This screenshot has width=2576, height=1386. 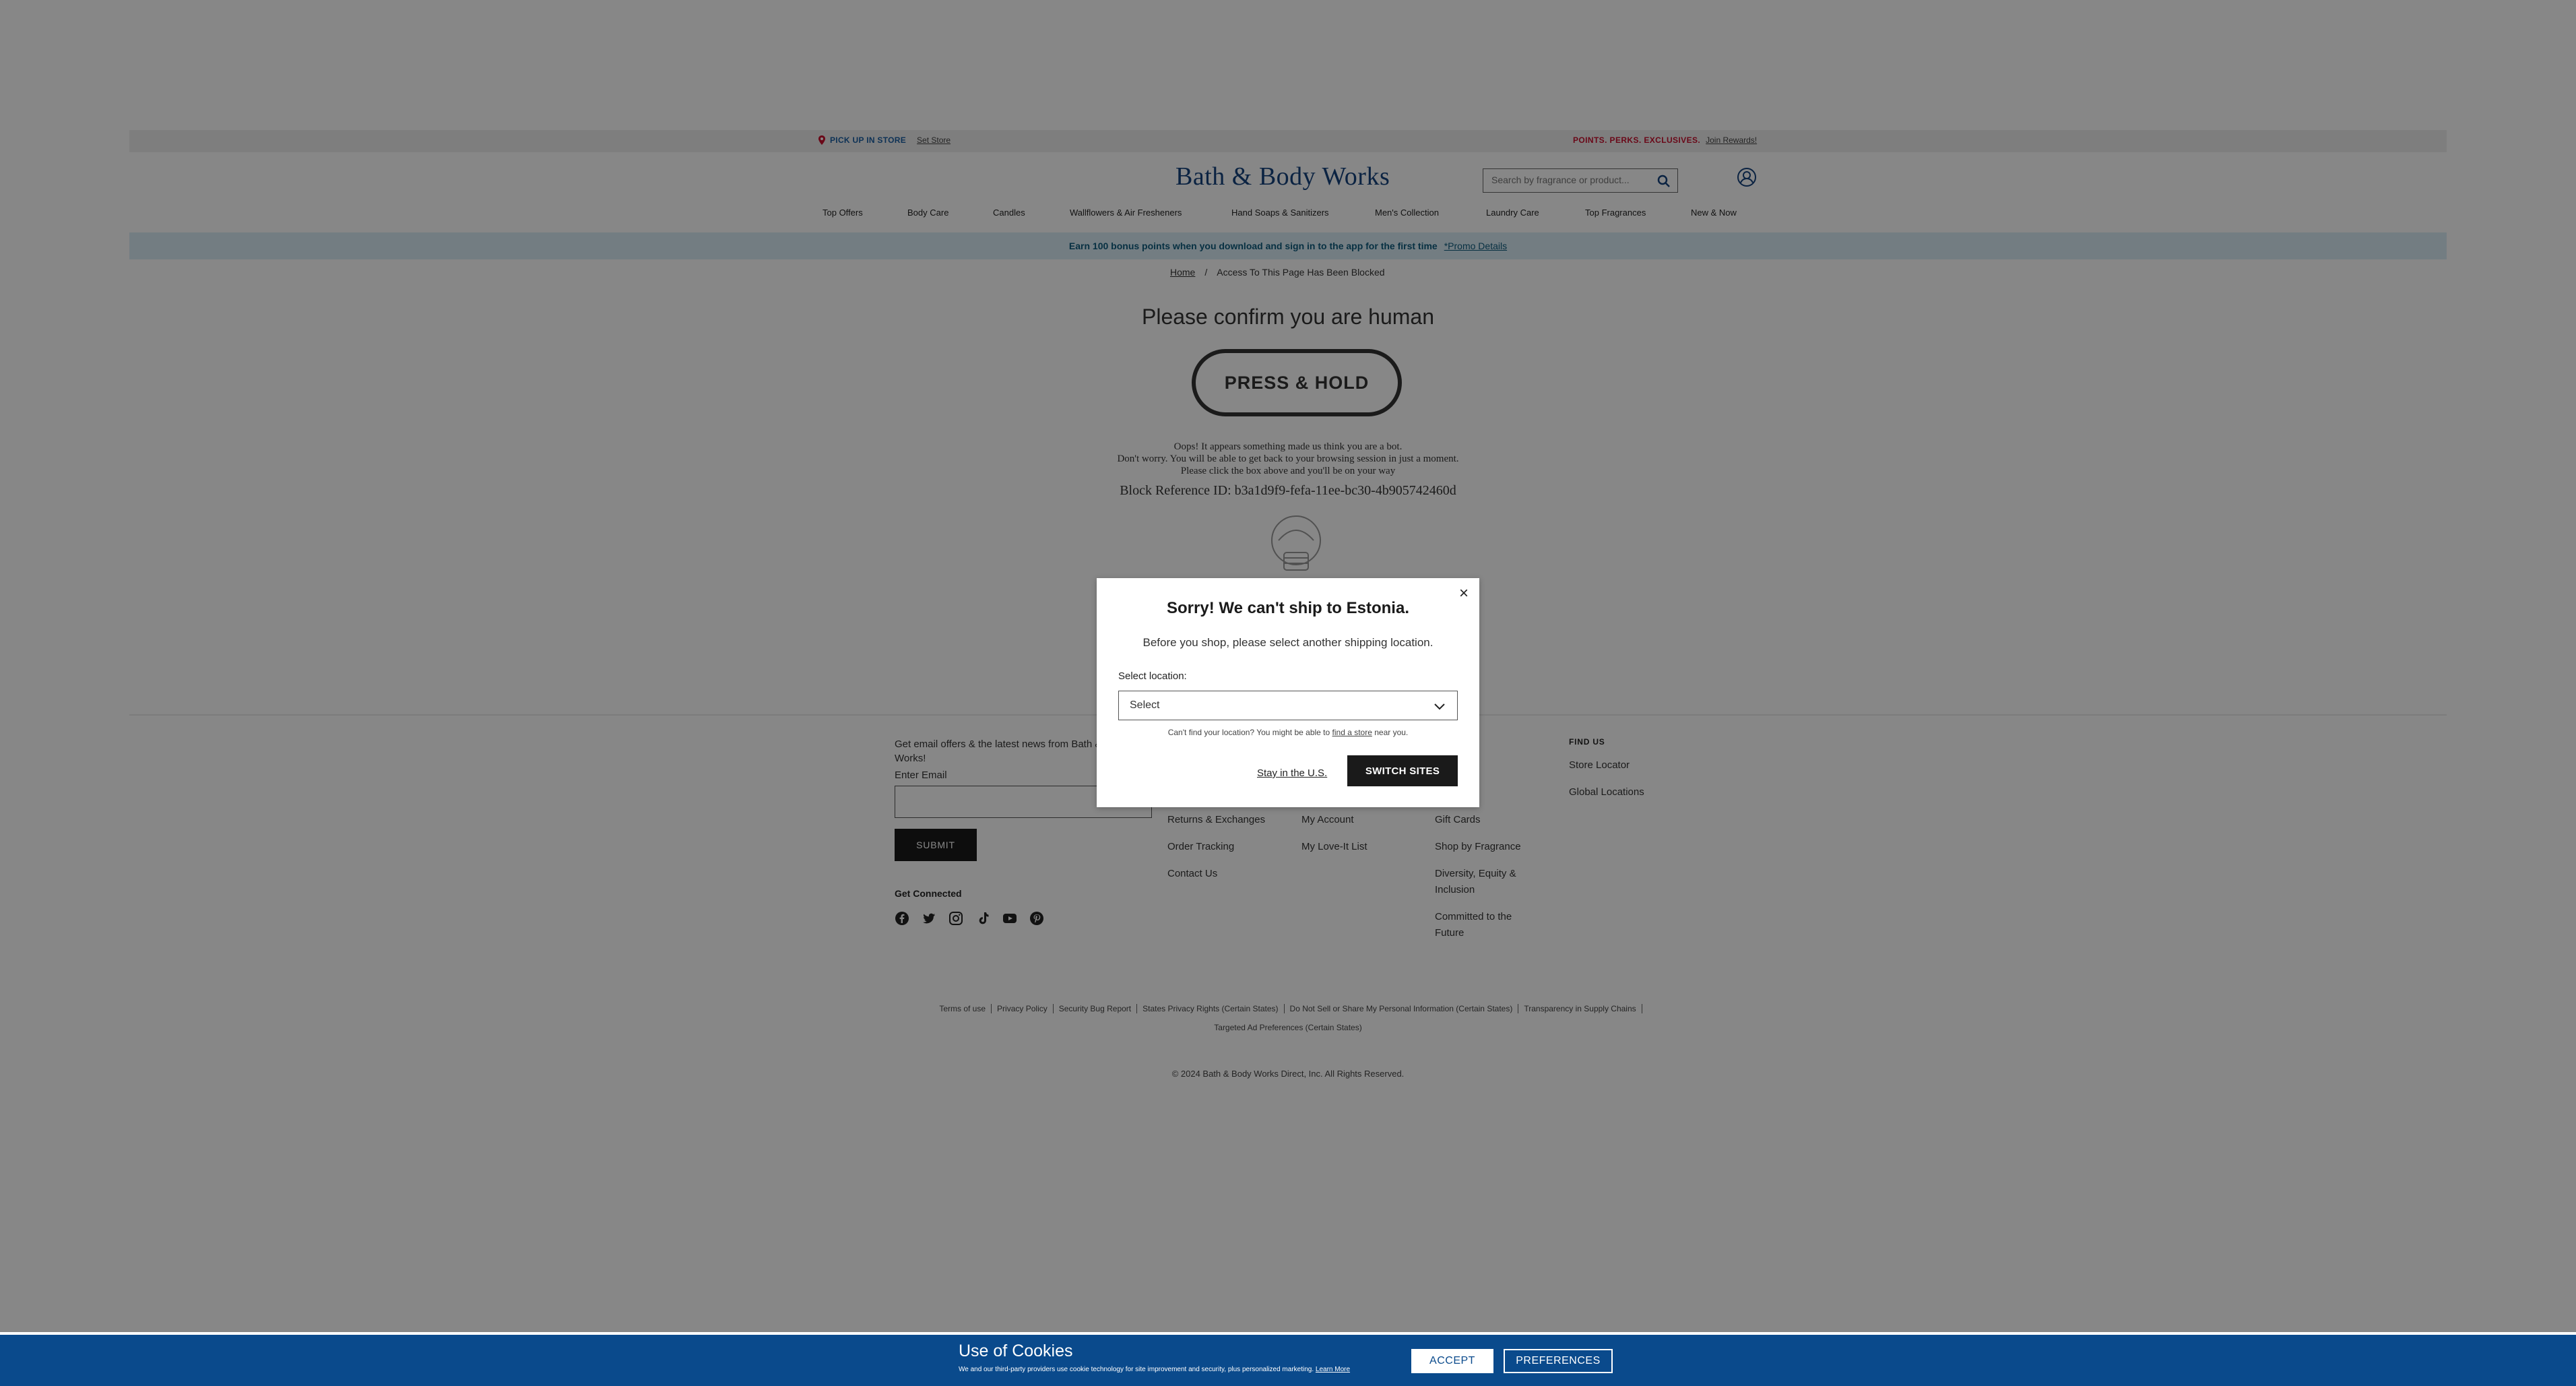 What do you see at coordinates (1288, 608) in the screenshot?
I see `modal-title: Sorry! We can't ship to Estonia.` at bounding box center [1288, 608].